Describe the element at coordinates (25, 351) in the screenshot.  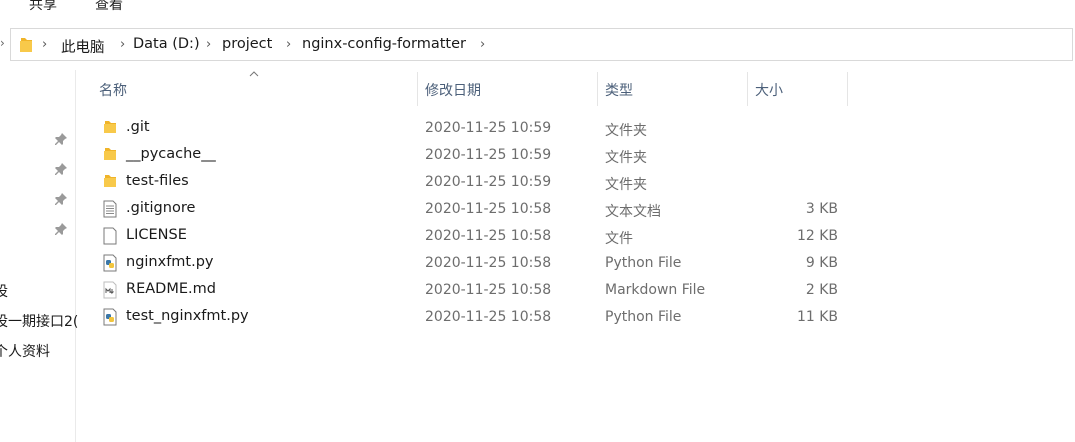
I see `nav-item: 个人资料` at that location.